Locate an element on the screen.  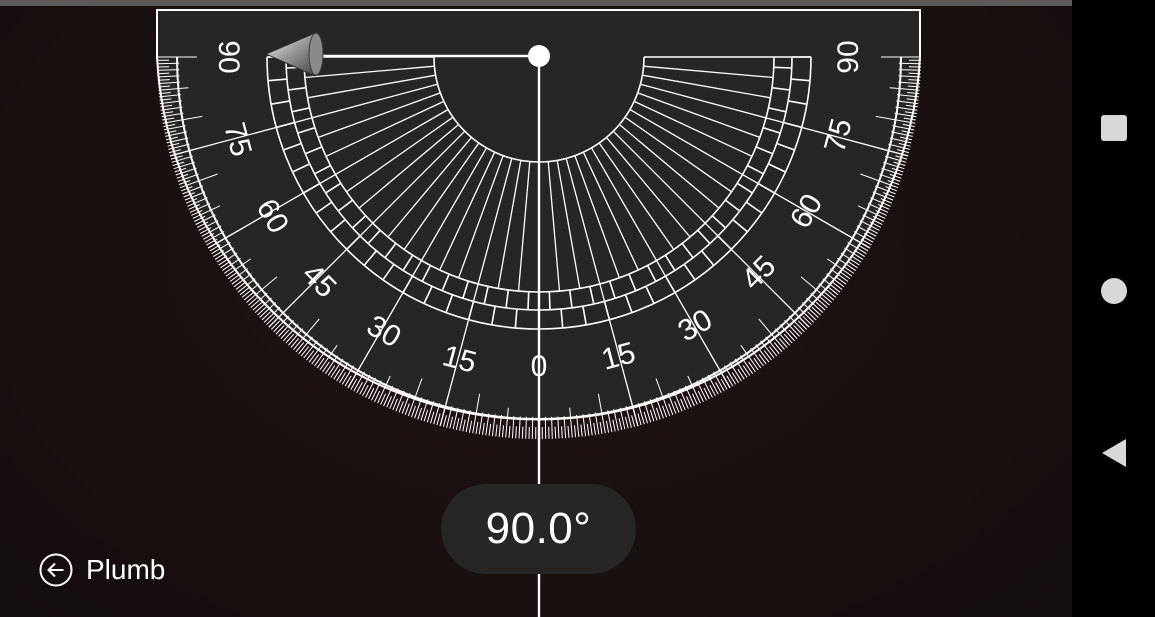
plumb-back-button: Plumb is located at coordinates (101, 570).